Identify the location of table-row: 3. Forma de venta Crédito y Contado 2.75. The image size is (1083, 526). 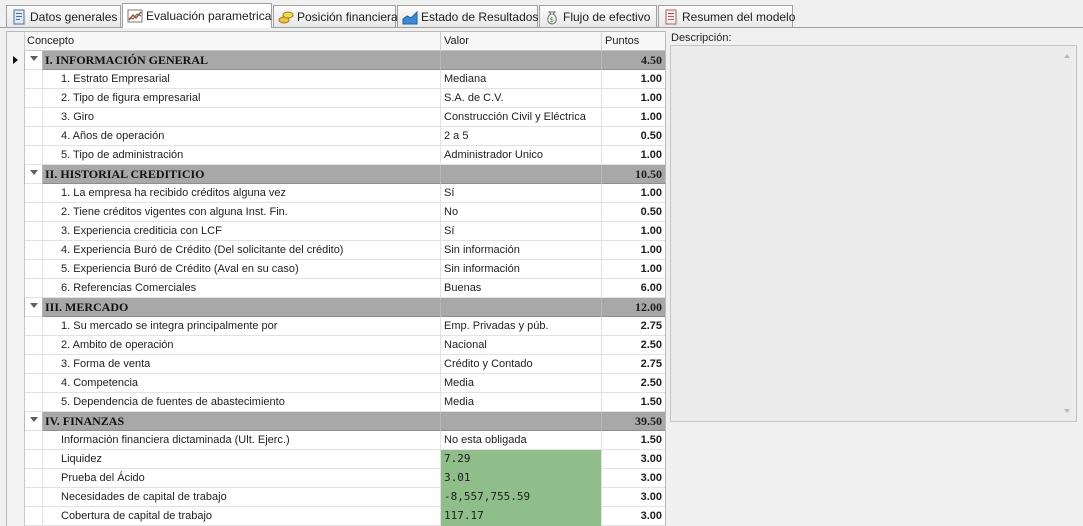
(336, 364).